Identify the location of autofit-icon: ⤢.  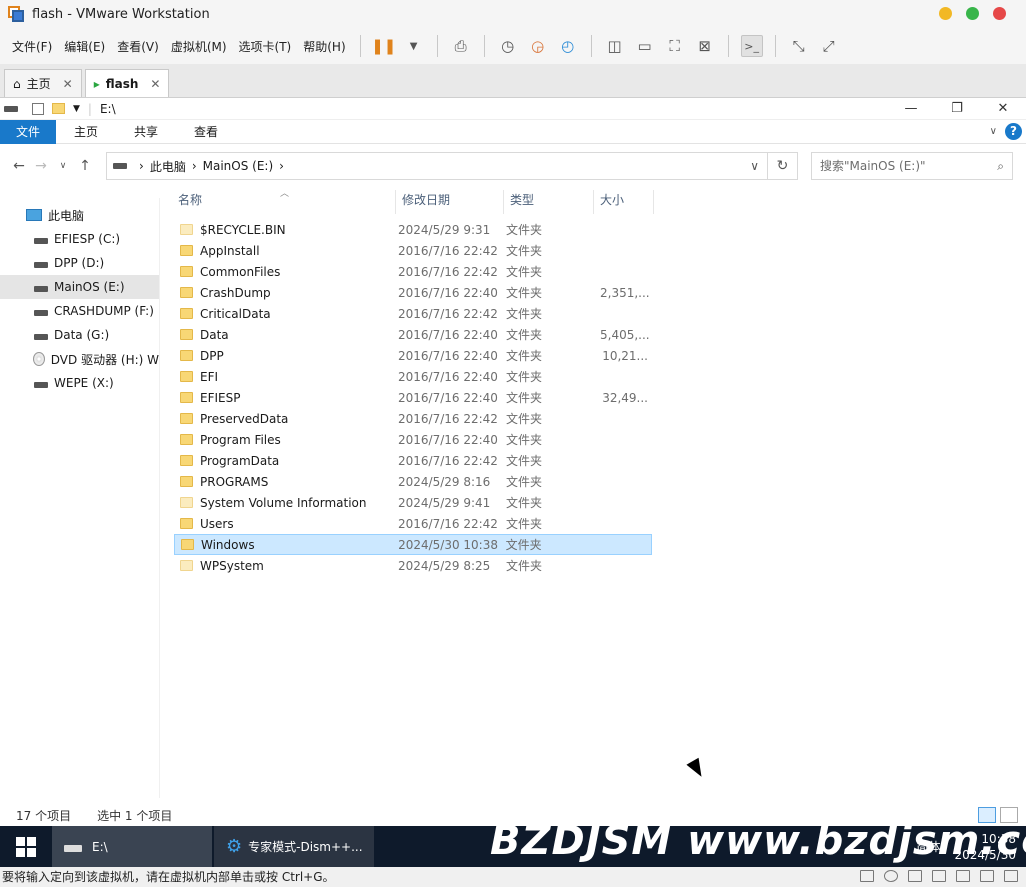
(829, 46).